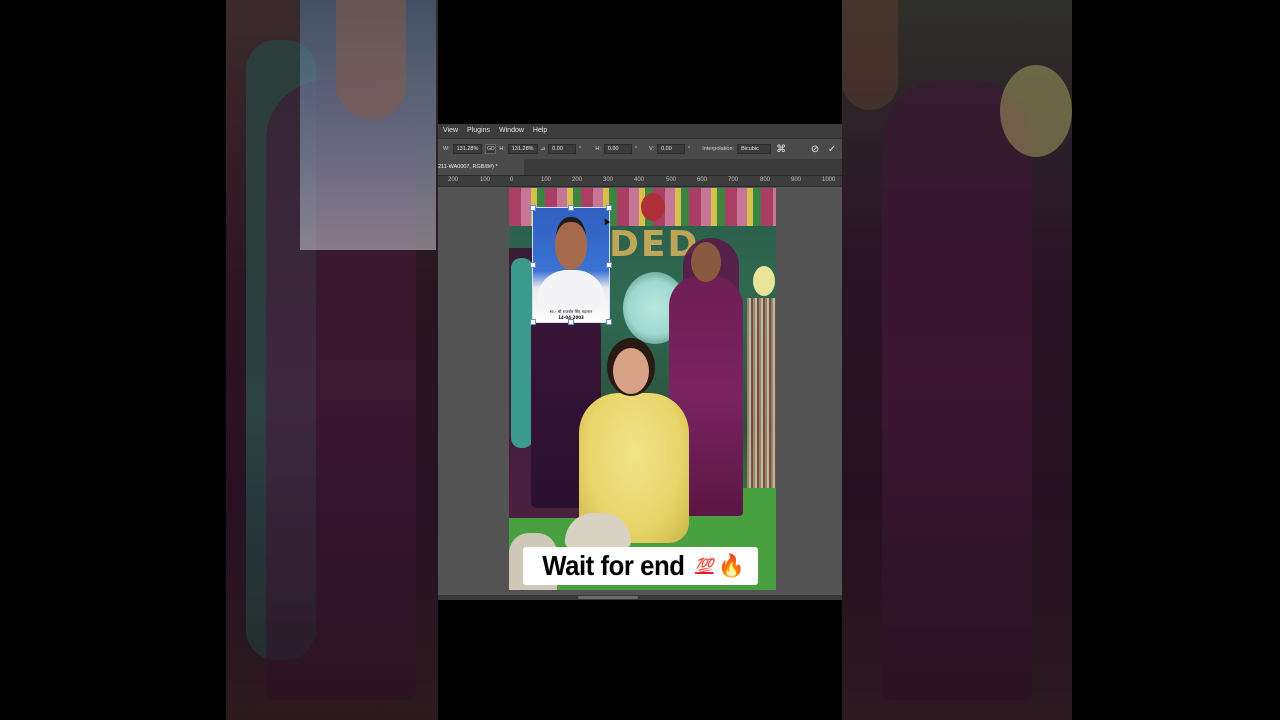 Image resolution: width=1280 pixels, height=720 pixels. What do you see at coordinates (533, 265) in the screenshot?
I see `transform-handle-left` at bounding box center [533, 265].